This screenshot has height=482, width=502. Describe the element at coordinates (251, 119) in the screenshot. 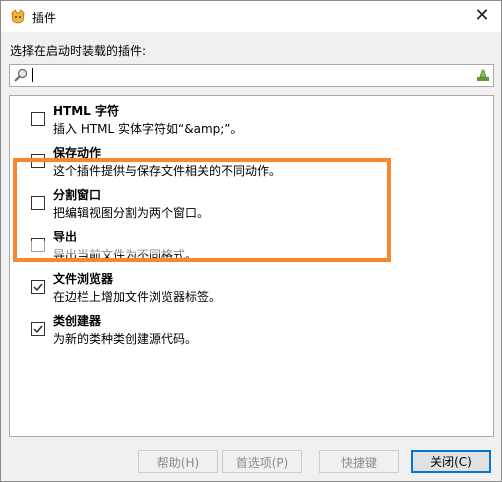

I see `list-item: HTML 字符 插入 HTML 实体字符如“&amp;”。` at that location.